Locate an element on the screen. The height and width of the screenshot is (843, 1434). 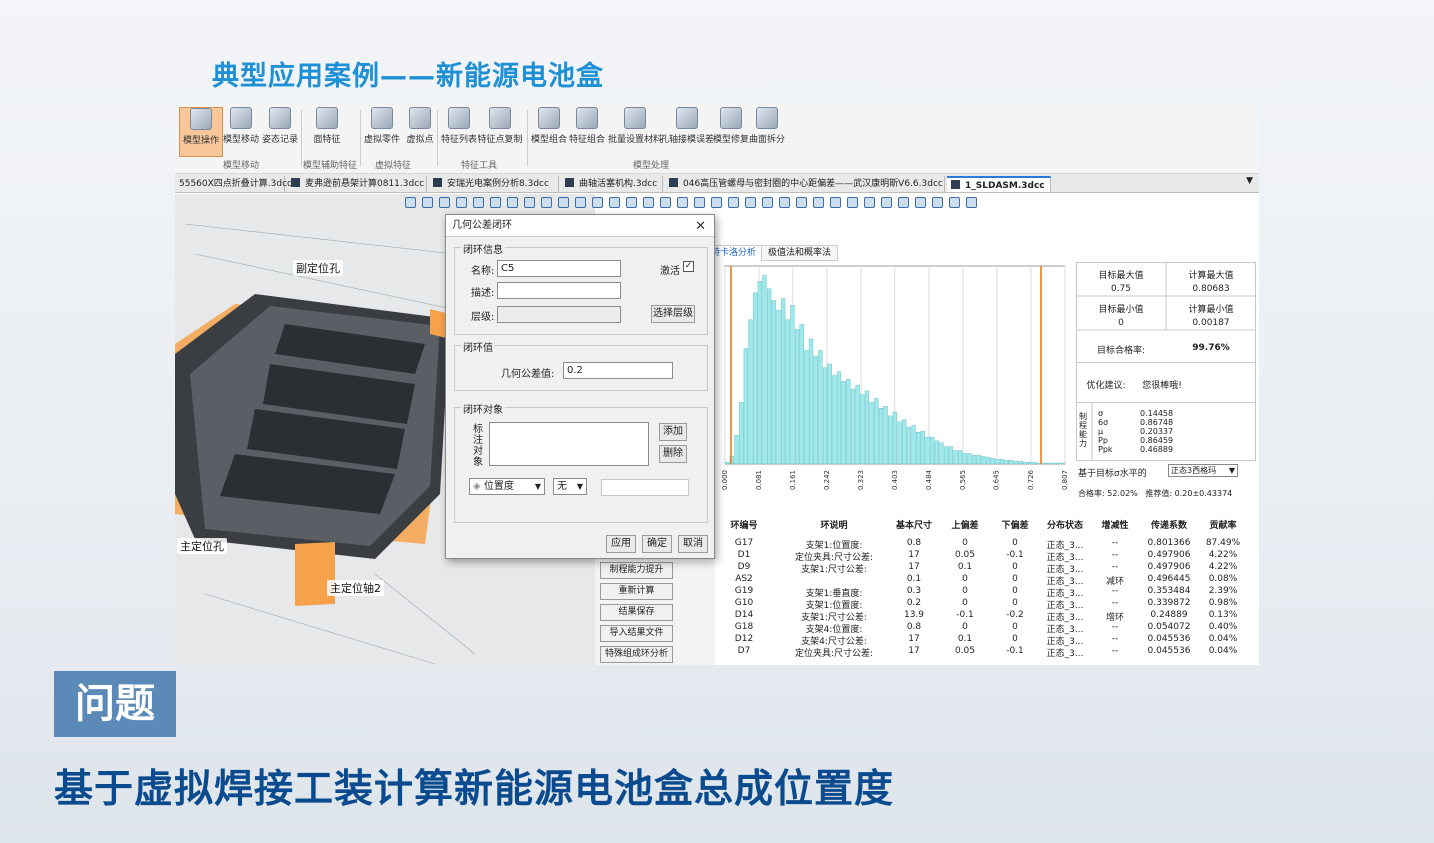
col-header: 贡献率 is located at coordinates (1223, 524).